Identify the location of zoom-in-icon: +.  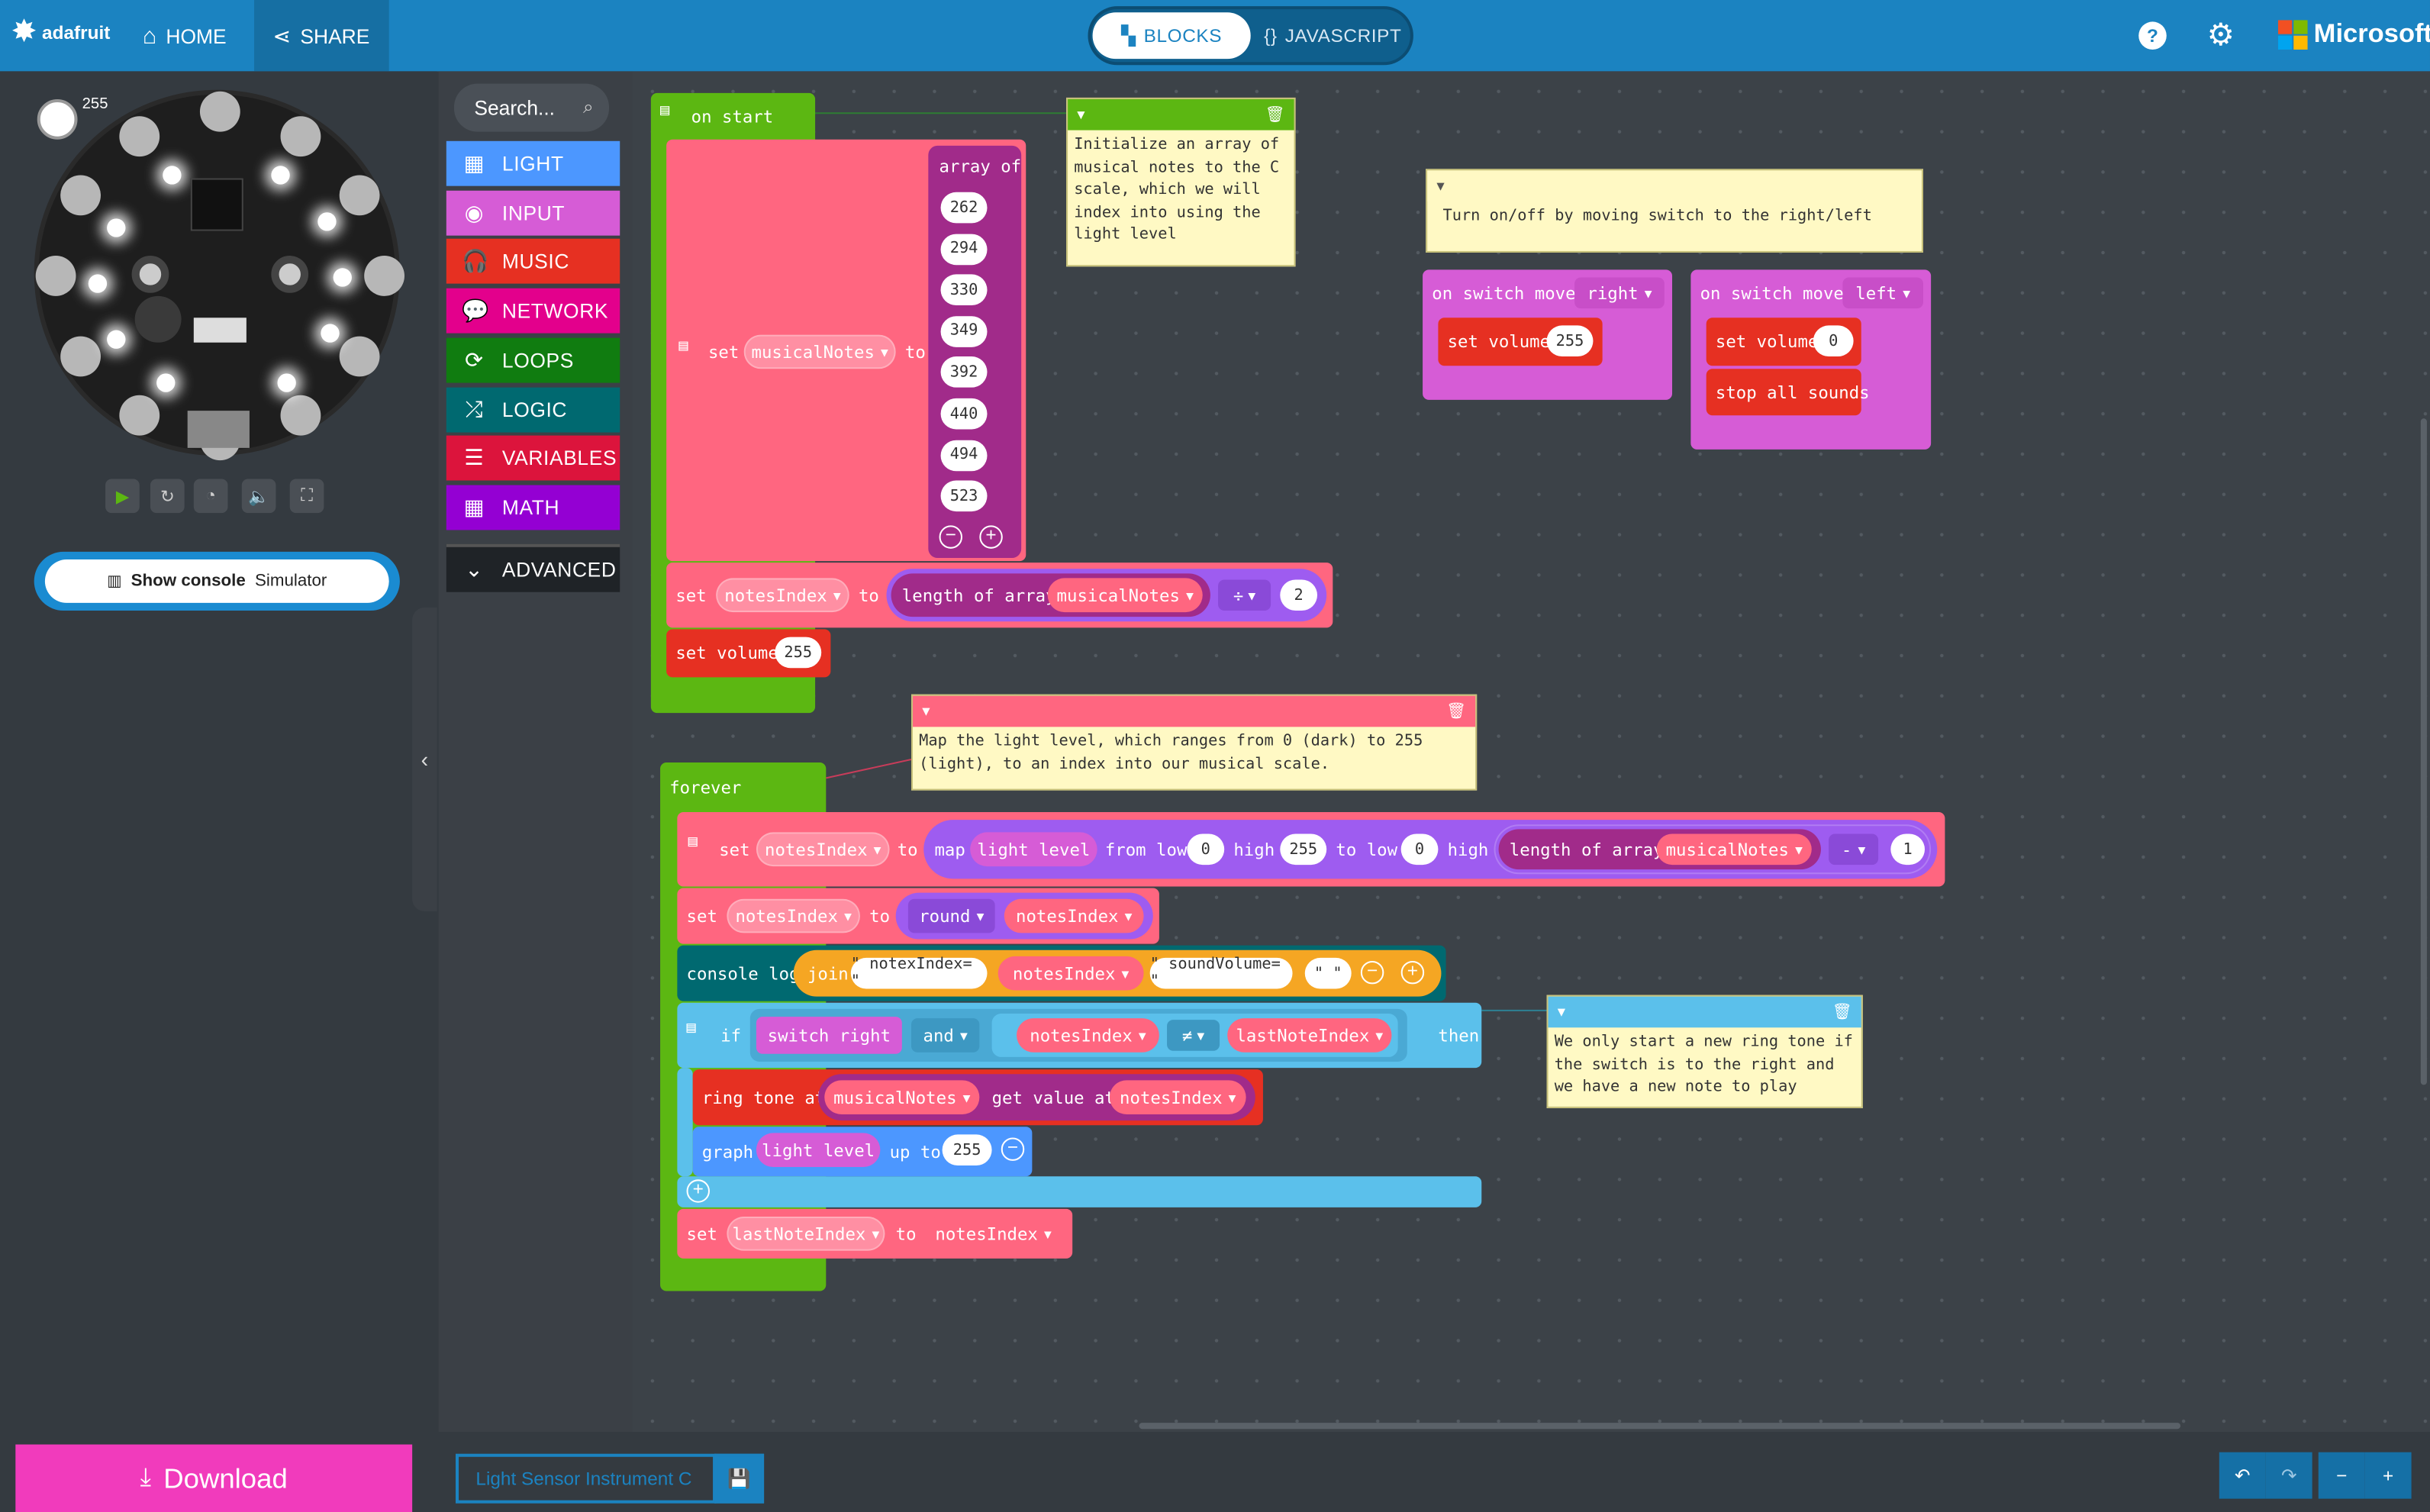
(2388, 1475).